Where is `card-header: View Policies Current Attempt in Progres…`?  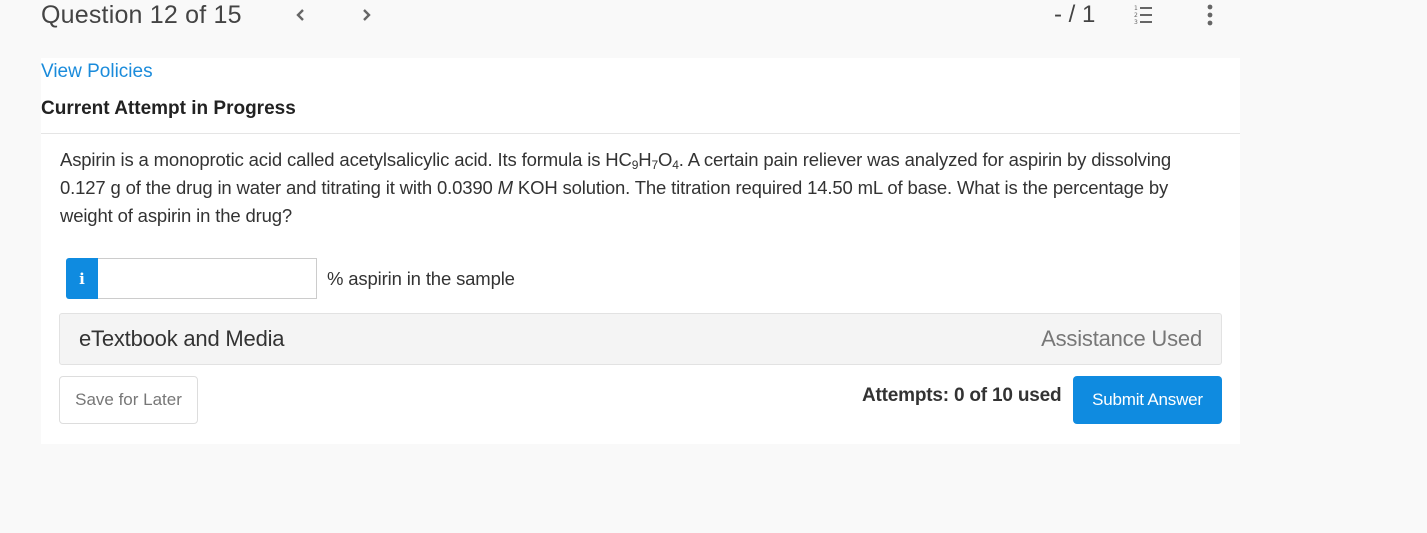 card-header: View Policies Current Attempt in Progres… is located at coordinates (640, 96).